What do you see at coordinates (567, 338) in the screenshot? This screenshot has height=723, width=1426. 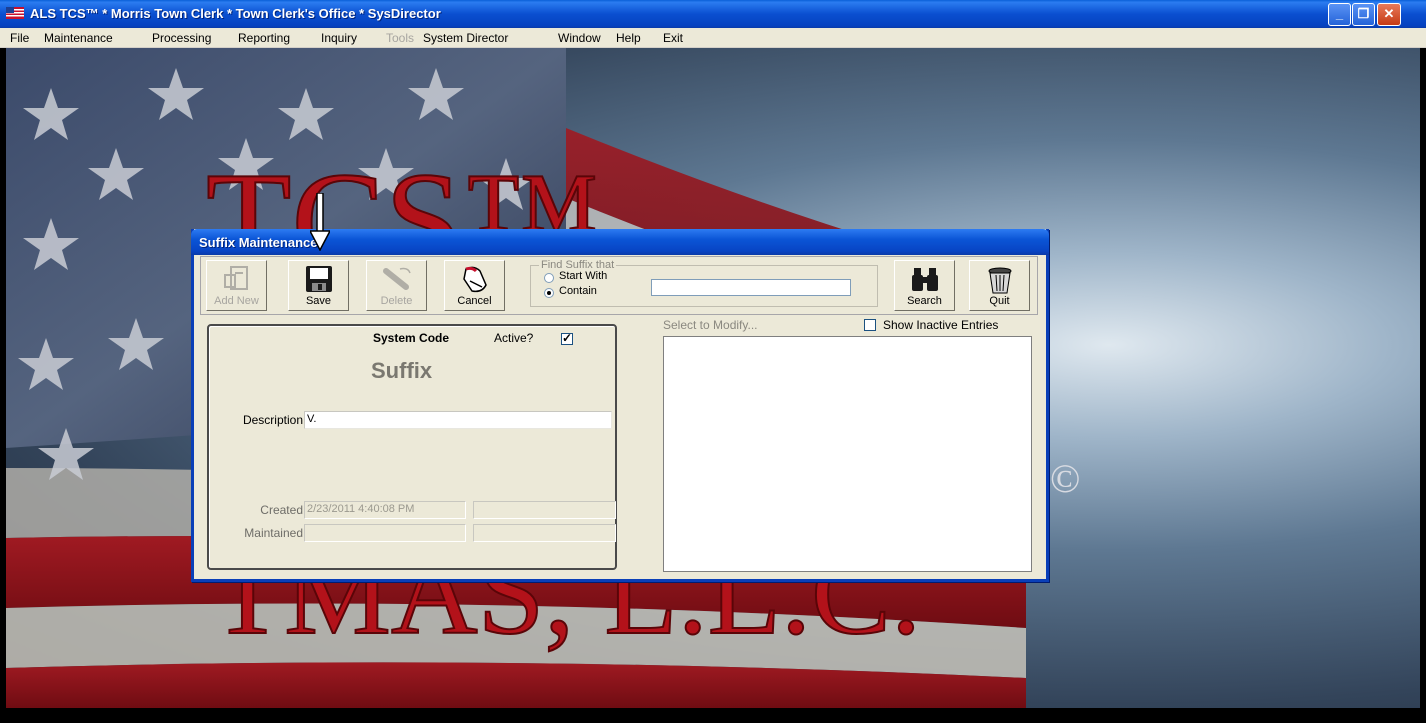 I see `active-checkbox` at bounding box center [567, 338].